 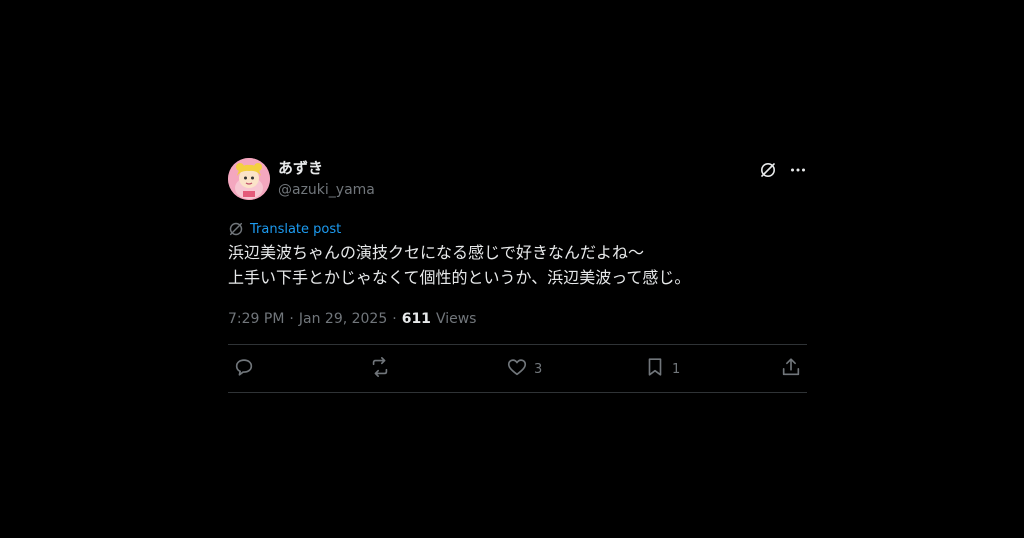 I want to click on translate-icon, so click(x=236, y=229).